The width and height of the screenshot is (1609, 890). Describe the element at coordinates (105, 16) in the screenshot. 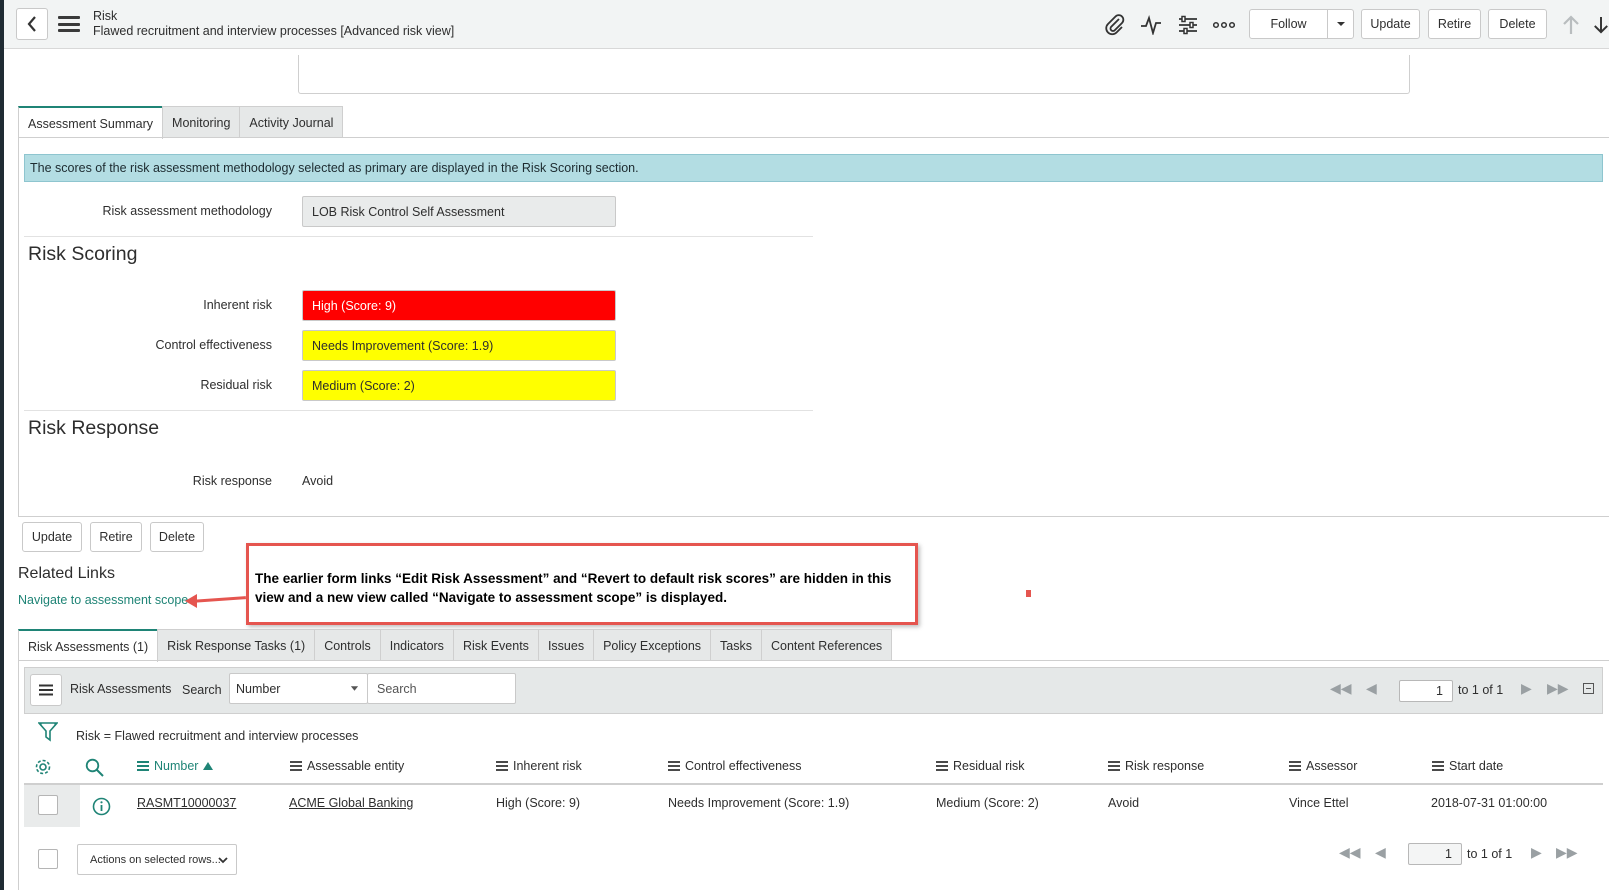

I see `form-title-table: Risk` at that location.